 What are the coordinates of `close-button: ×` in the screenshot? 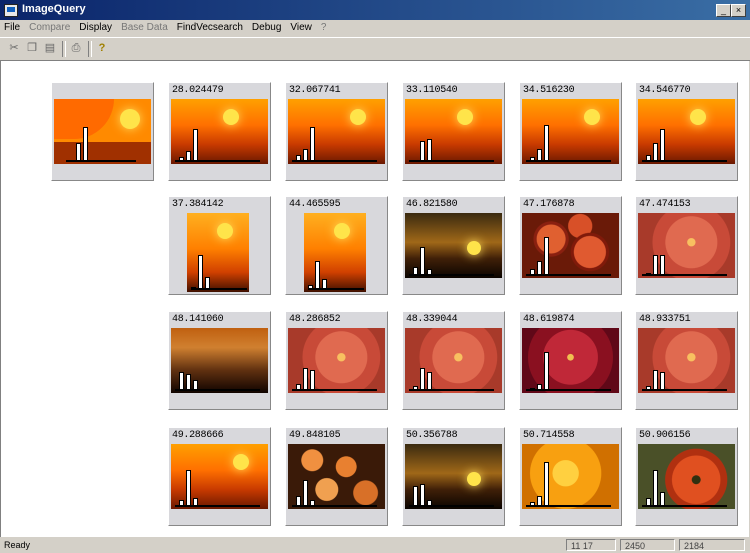 It's located at (738, 10).